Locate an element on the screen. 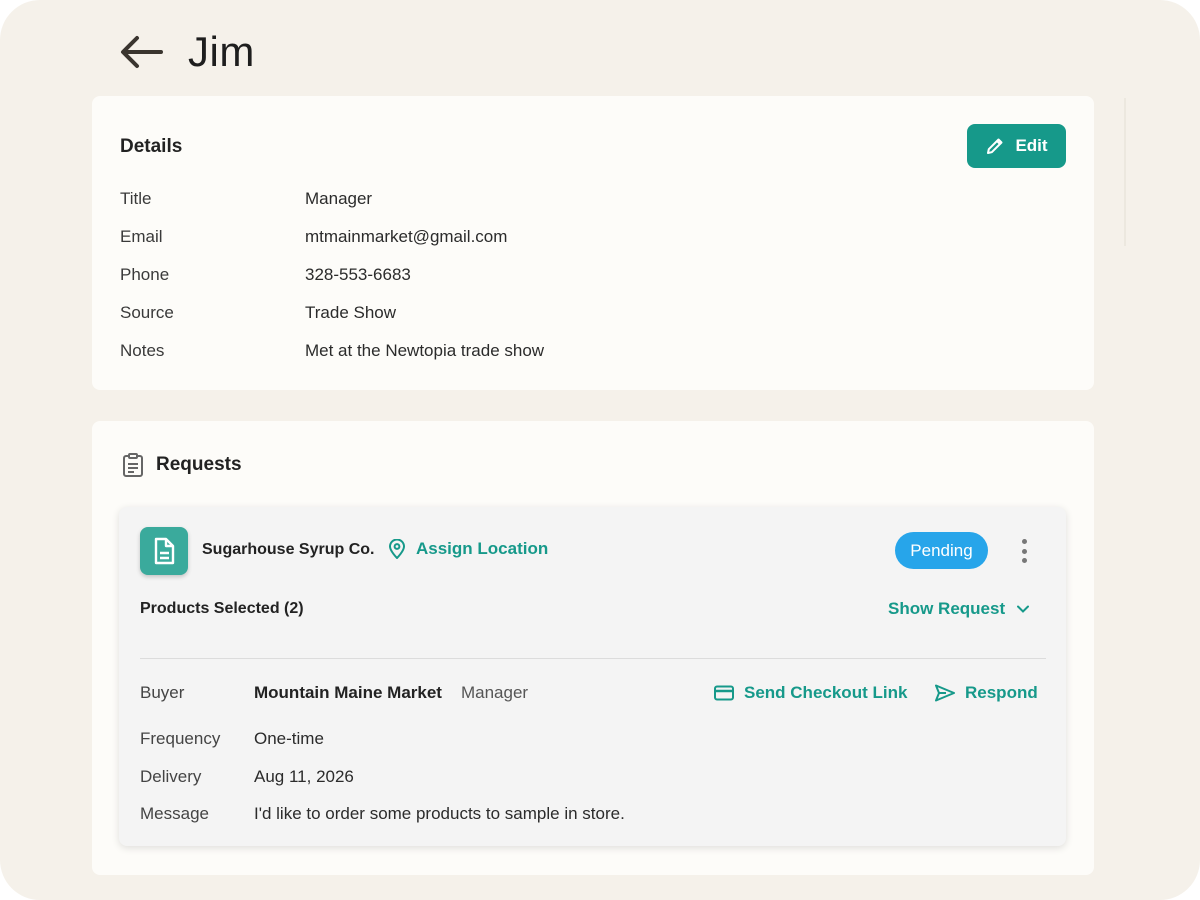 The width and height of the screenshot is (1200, 900). request-document-tile is located at coordinates (164, 551).